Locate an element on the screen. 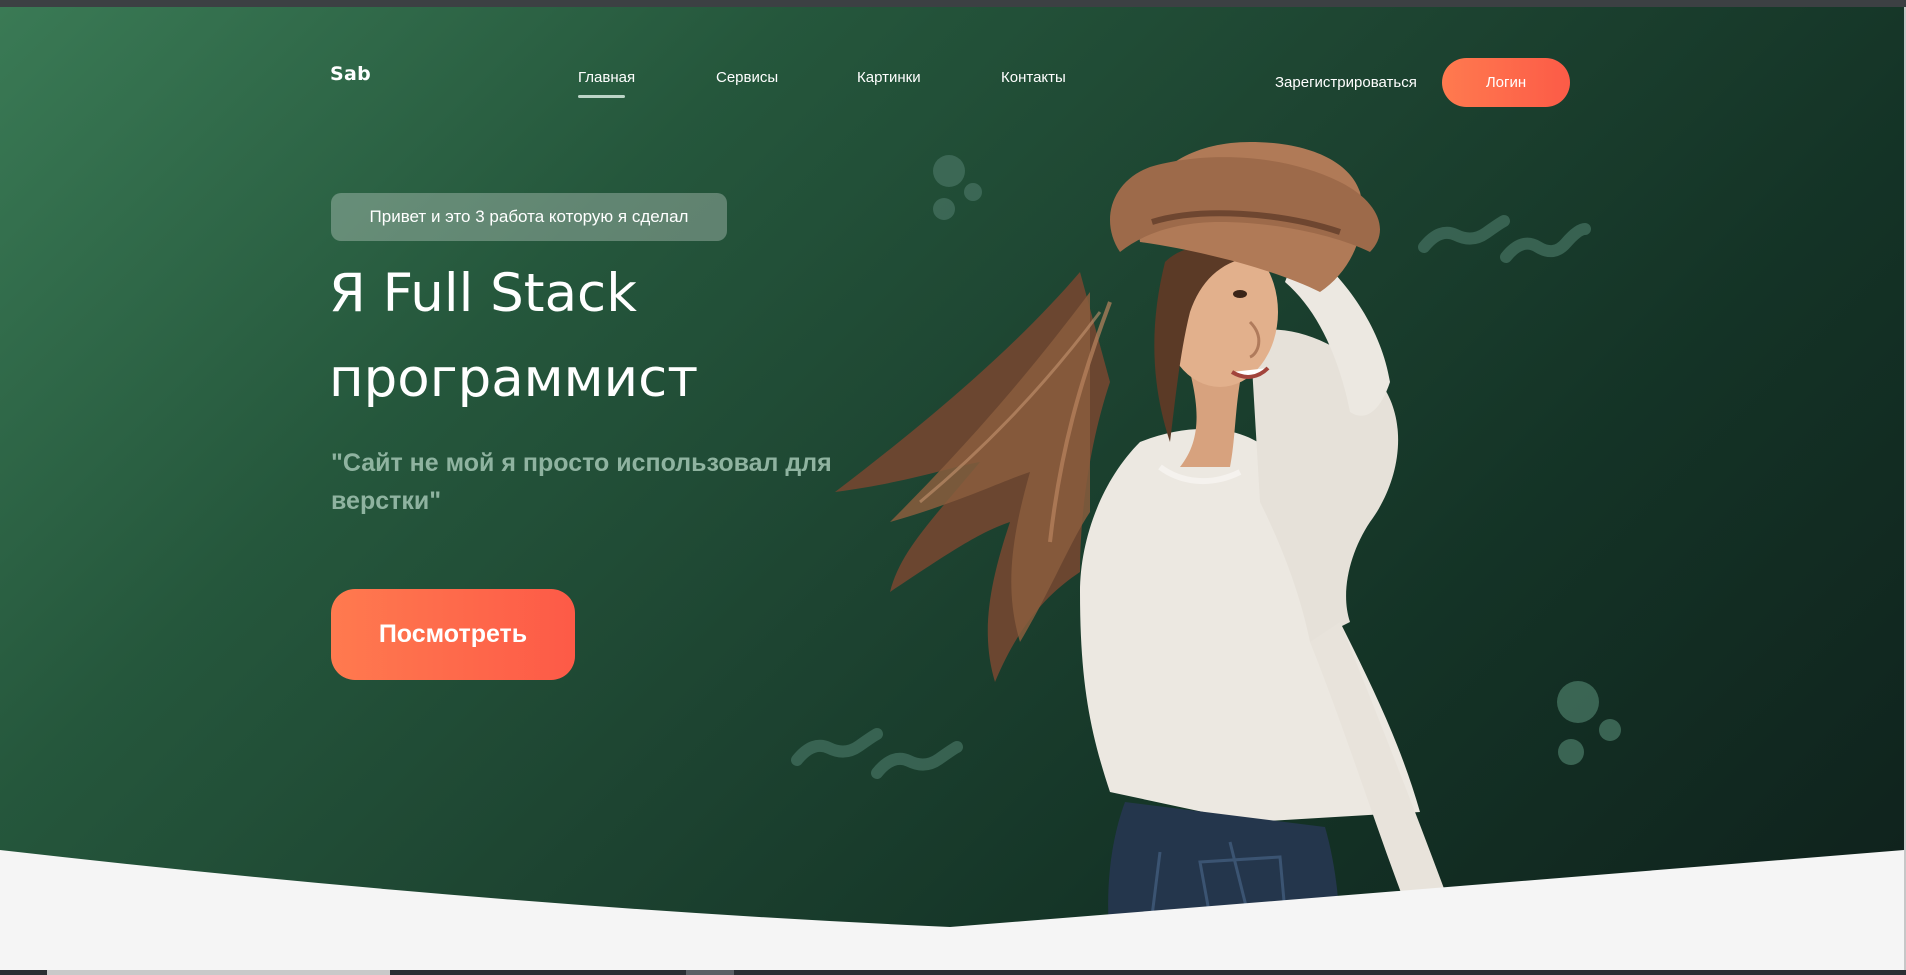 This screenshot has width=1906, height=975. hero-bottom-wave is located at coordinates (952, 893).